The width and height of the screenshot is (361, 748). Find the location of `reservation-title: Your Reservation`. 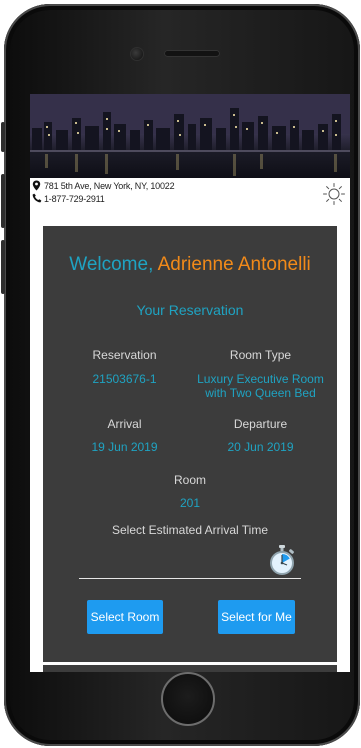

reservation-title: Your Reservation is located at coordinates (190, 310).